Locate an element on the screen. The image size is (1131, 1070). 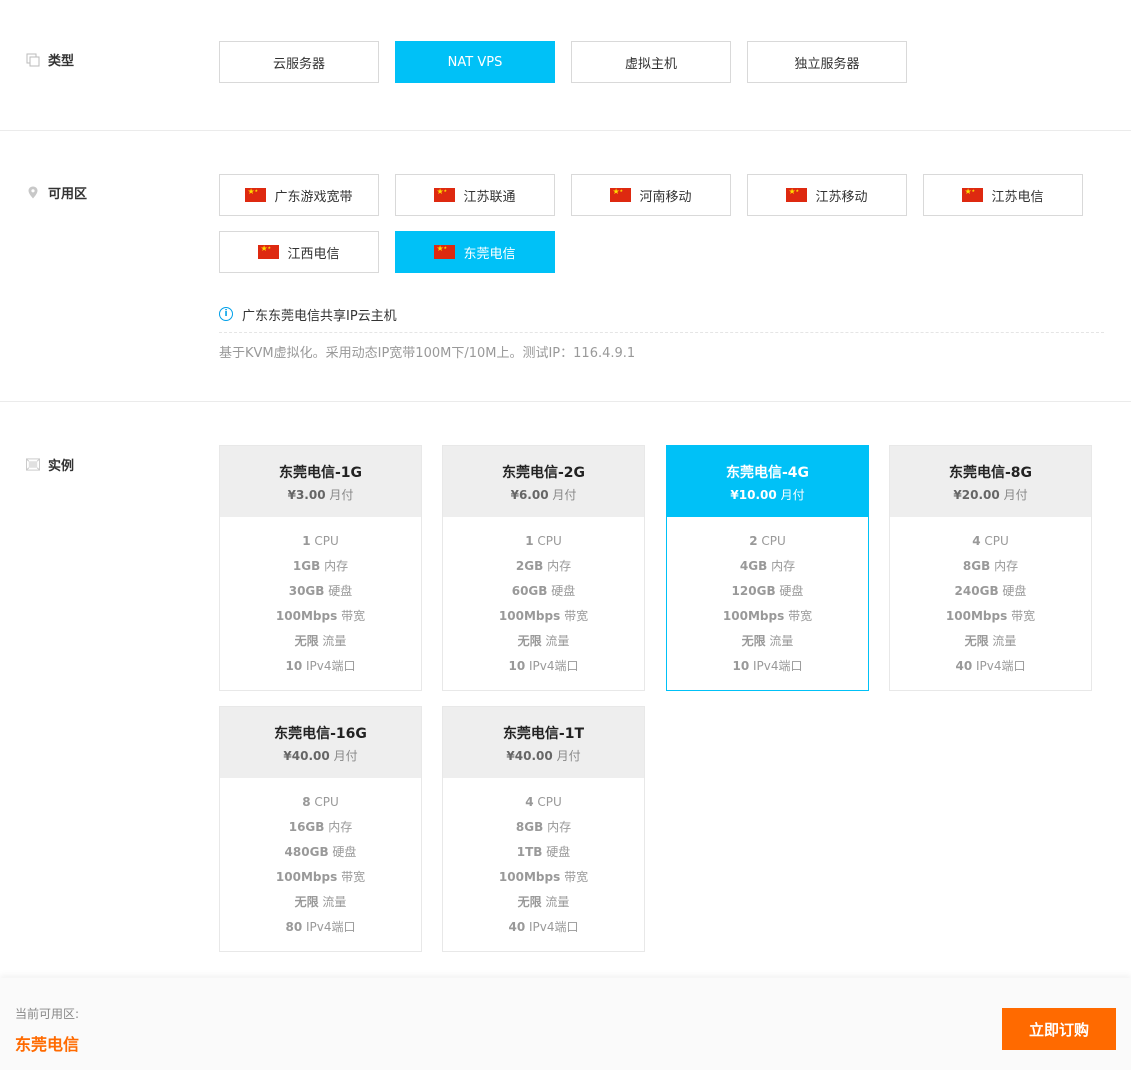
zone-option-label: 江苏联通 is located at coordinates (489, 197).